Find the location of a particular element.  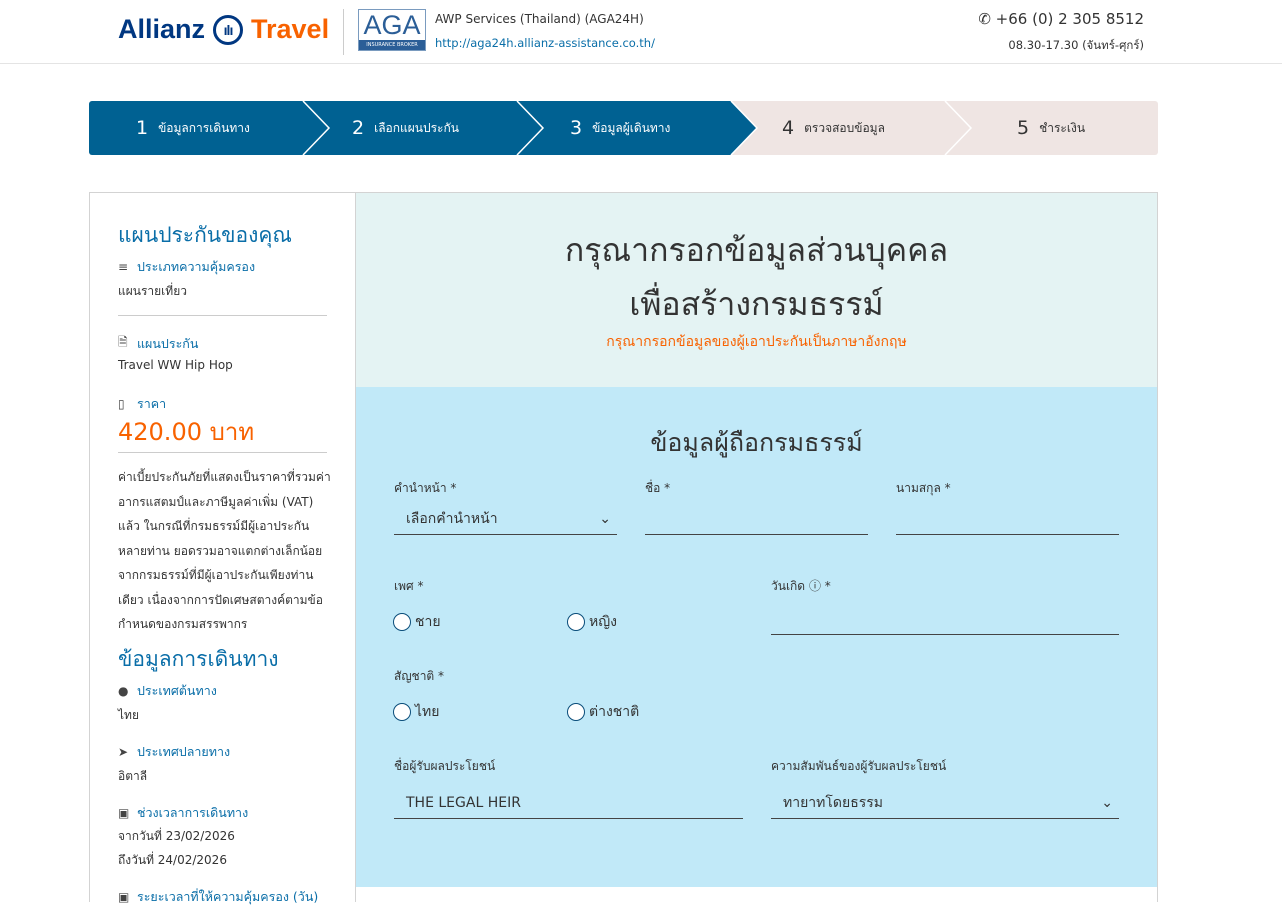

menu-icon: ≡ is located at coordinates (123, 267).